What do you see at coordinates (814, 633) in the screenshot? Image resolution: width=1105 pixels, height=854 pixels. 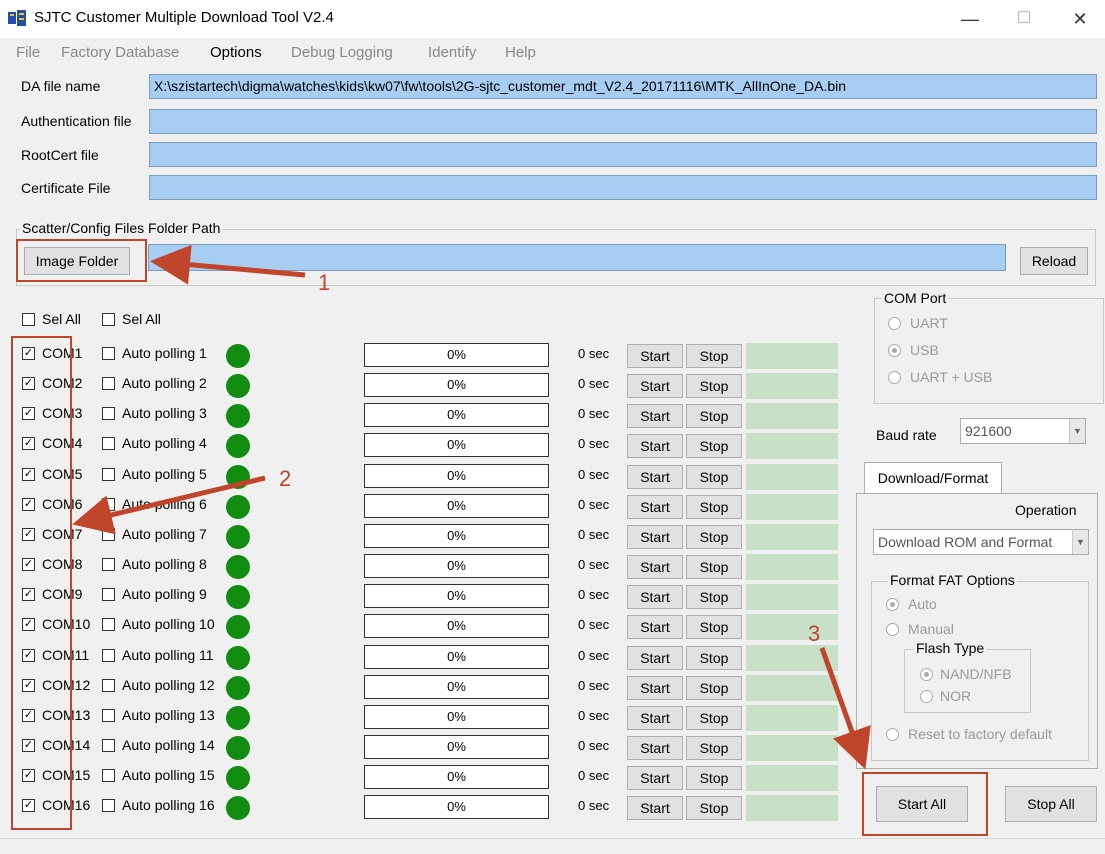 I see `annotation-number-3: 3` at bounding box center [814, 633].